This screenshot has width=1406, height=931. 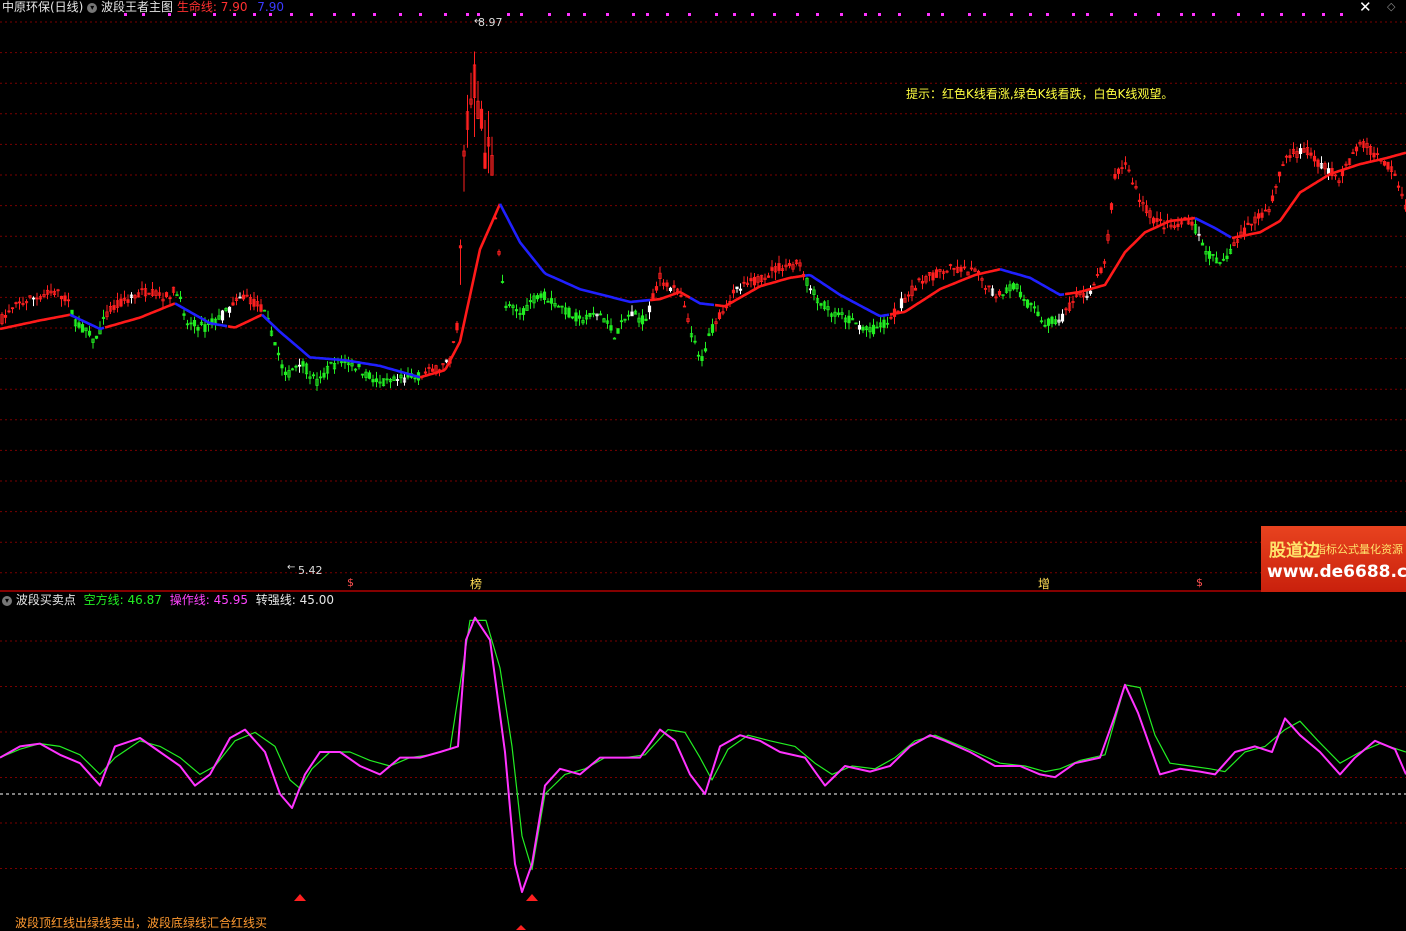 I want to click on event-marker: 榜, so click(x=476, y=583).